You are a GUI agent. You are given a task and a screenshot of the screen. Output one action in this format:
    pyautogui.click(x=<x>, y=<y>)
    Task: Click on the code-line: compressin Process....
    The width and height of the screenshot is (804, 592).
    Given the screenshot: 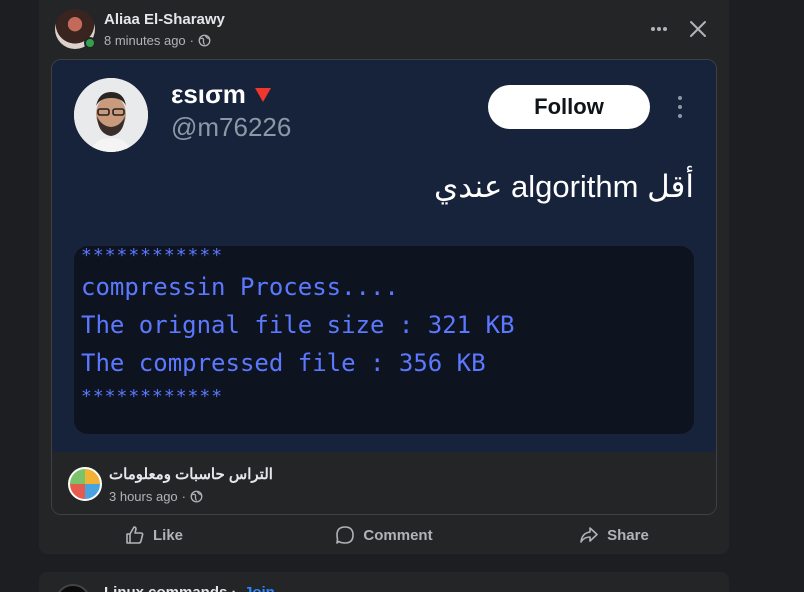 What is the action you would take?
    pyautogui.click(x=240, y=287)
    